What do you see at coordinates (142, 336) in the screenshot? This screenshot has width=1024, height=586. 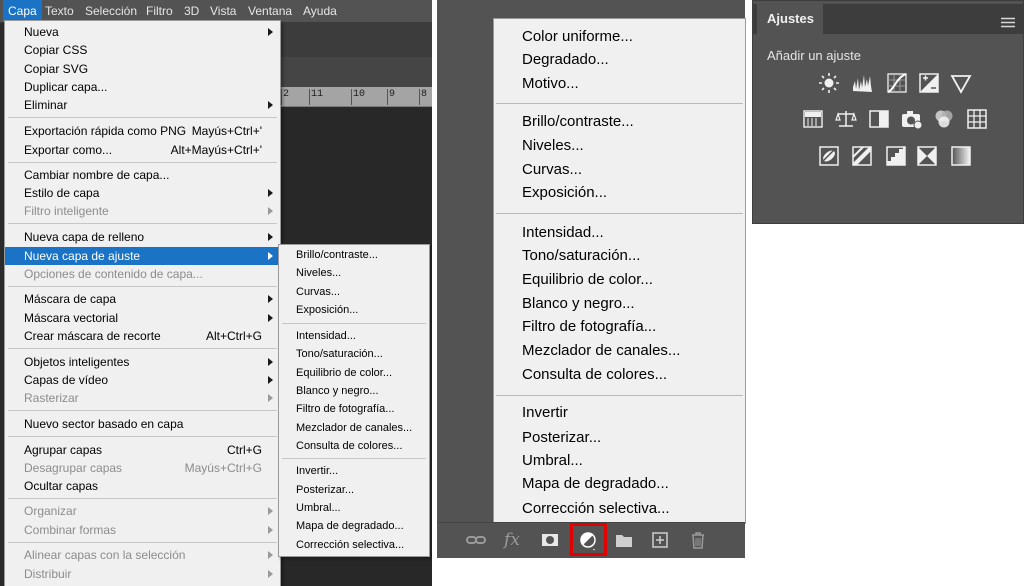 I see `menu-item-crear-mascara-recorte: Crear máscara de recorte Alt+Ctrl+G` at bounding box center [142, 336].